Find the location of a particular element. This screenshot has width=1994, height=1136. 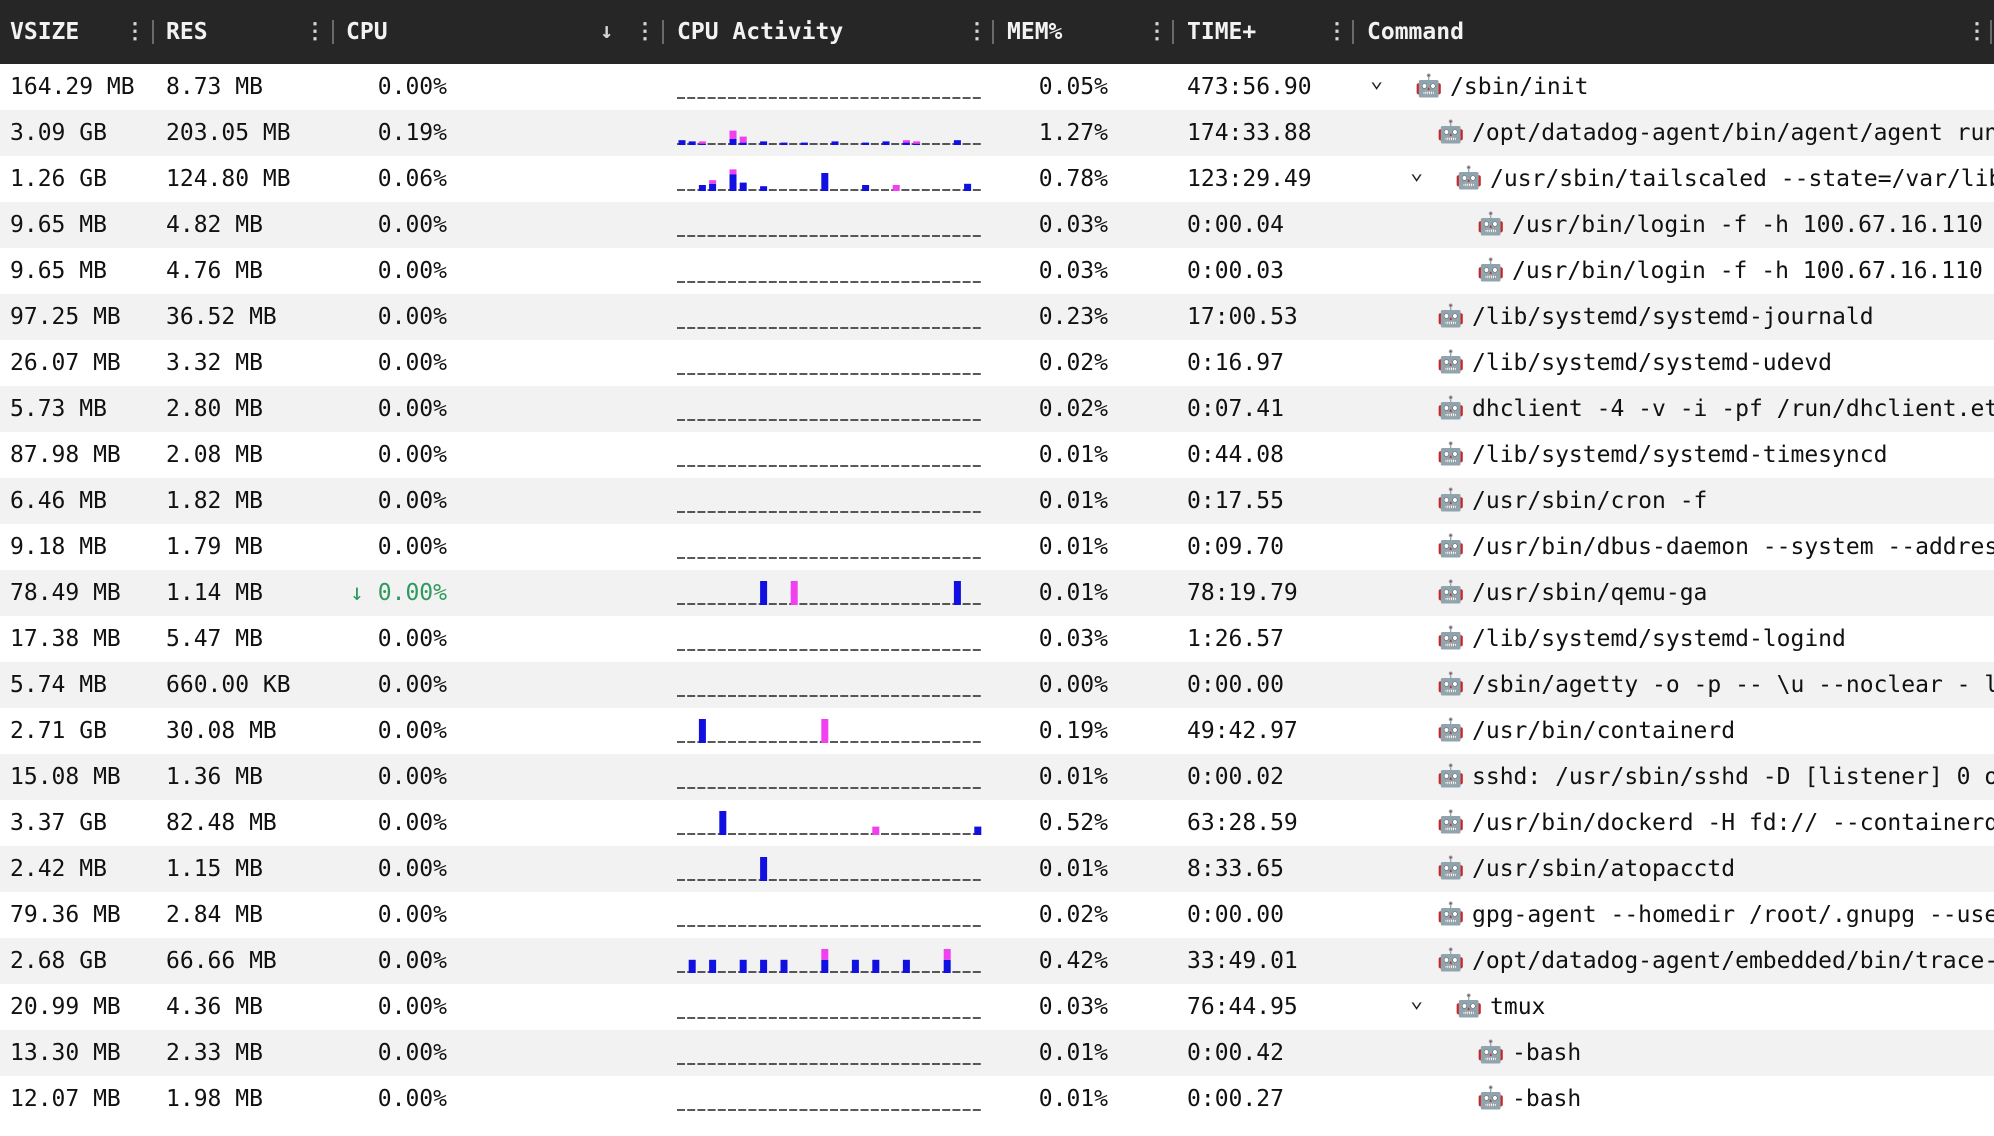

res-column-menu-icon: ⋮ is located at coordinates (315, 32).